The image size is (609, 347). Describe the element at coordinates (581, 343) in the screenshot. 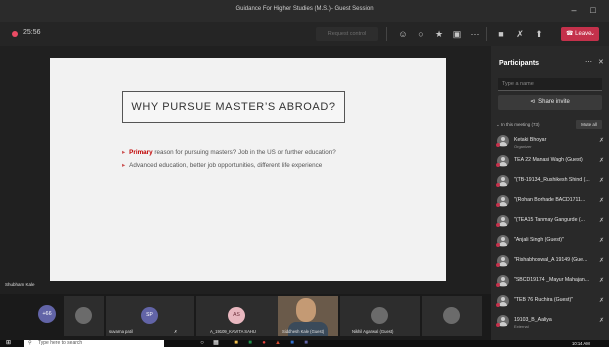

I see `clock: 10:14 AM` at that location.